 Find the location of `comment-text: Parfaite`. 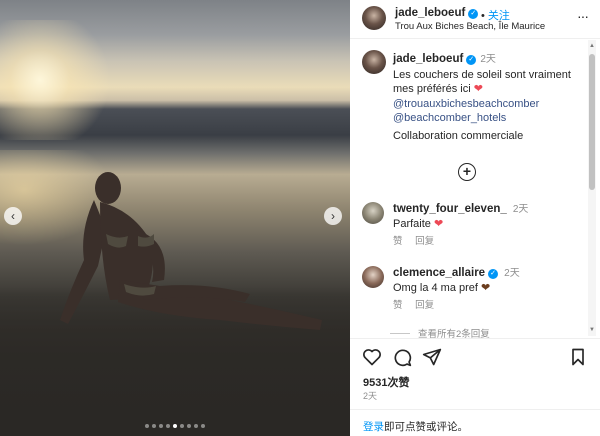

comment-text: Parfaite is located at coordinates (412, 224).